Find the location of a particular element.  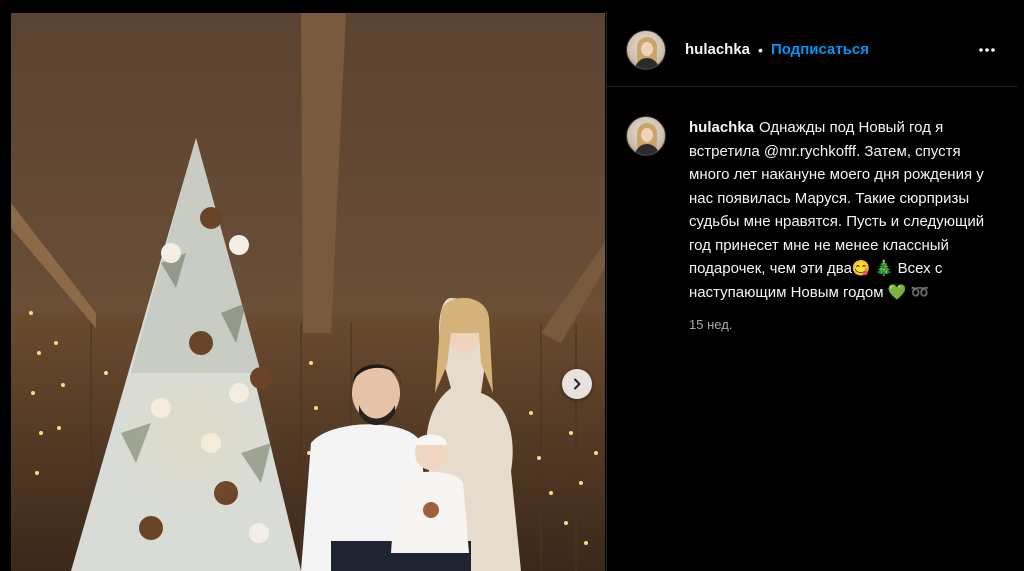

follow-button: Подписаться is located at coordinates (820, 49).